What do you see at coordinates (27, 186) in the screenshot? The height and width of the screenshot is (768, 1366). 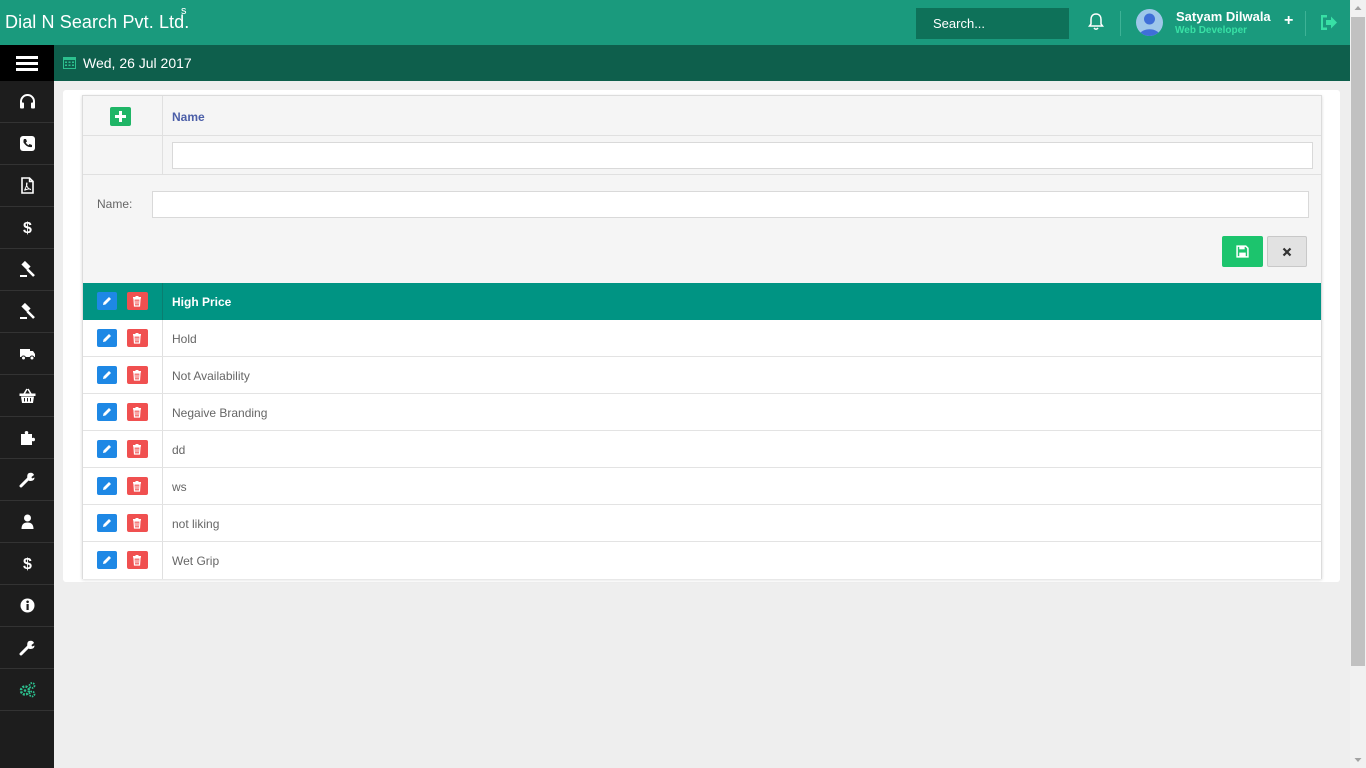 I see `sidebar-item-pdf` at bounding box center [27, 186].